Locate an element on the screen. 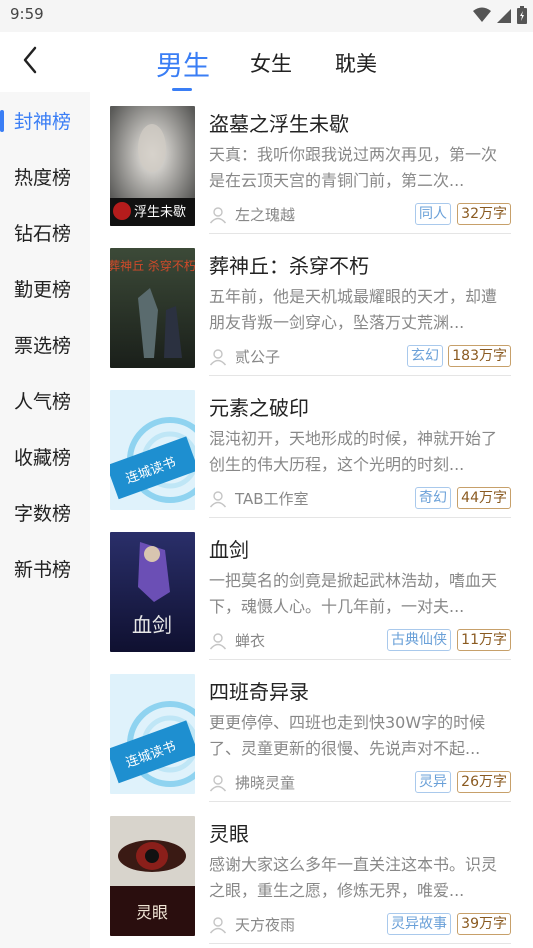 The width and height of the screenshot is (533, 948). word-count-tag: 39万字 is located at coordinates (484, 924).